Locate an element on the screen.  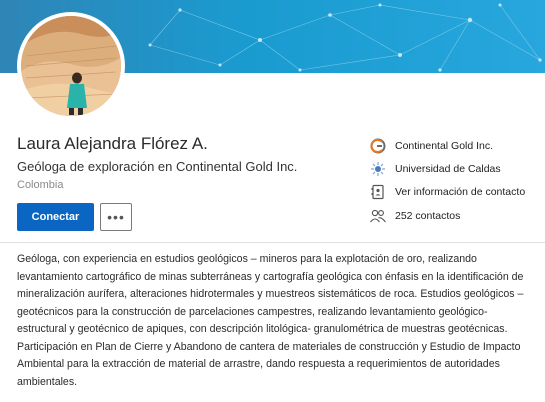
more-icon: ••• is located at coordinates (116, 217).